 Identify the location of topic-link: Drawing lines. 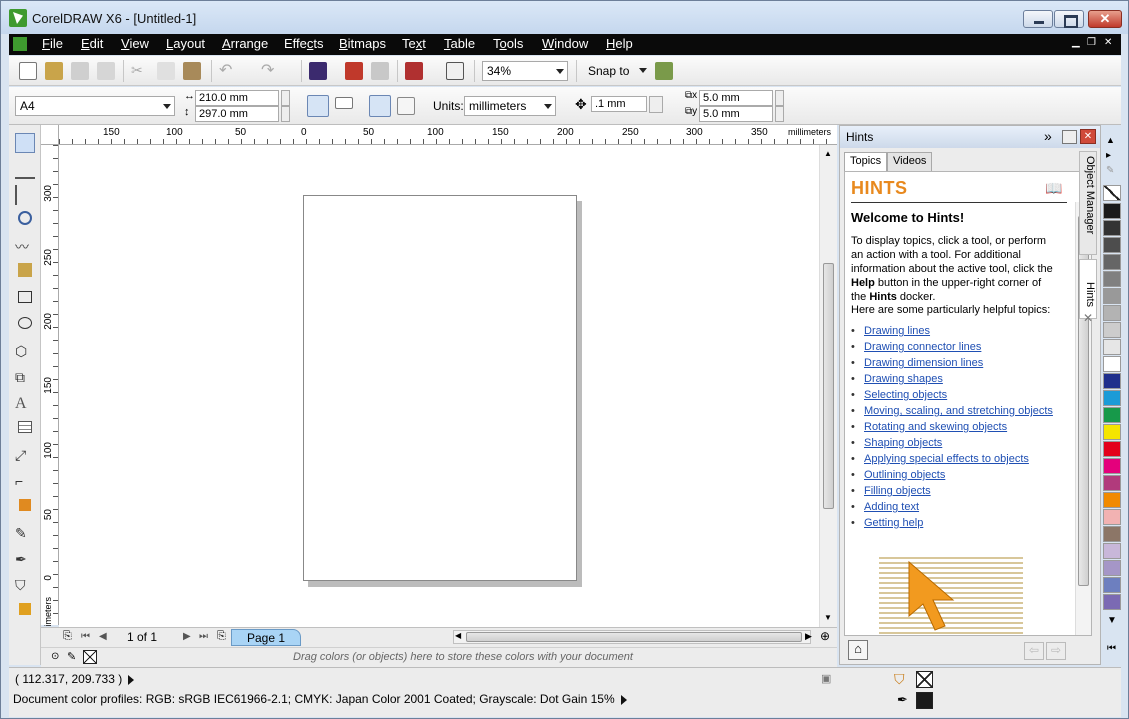
(897, 331).